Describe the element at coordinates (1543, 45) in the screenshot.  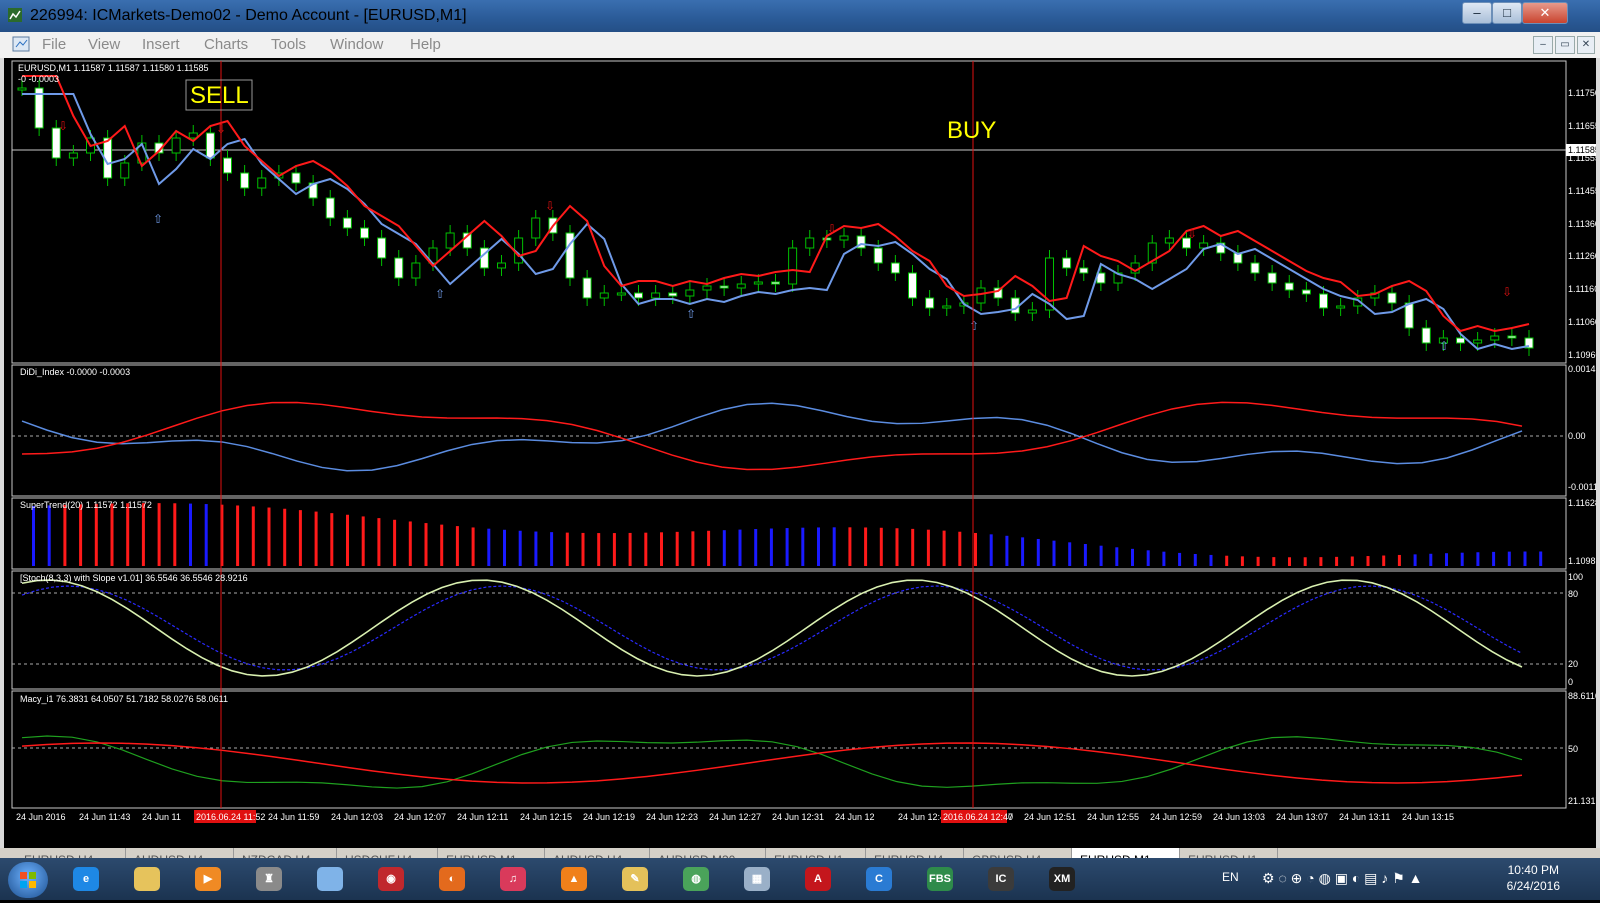
I see `mdi-minimize-button: –` at that location.